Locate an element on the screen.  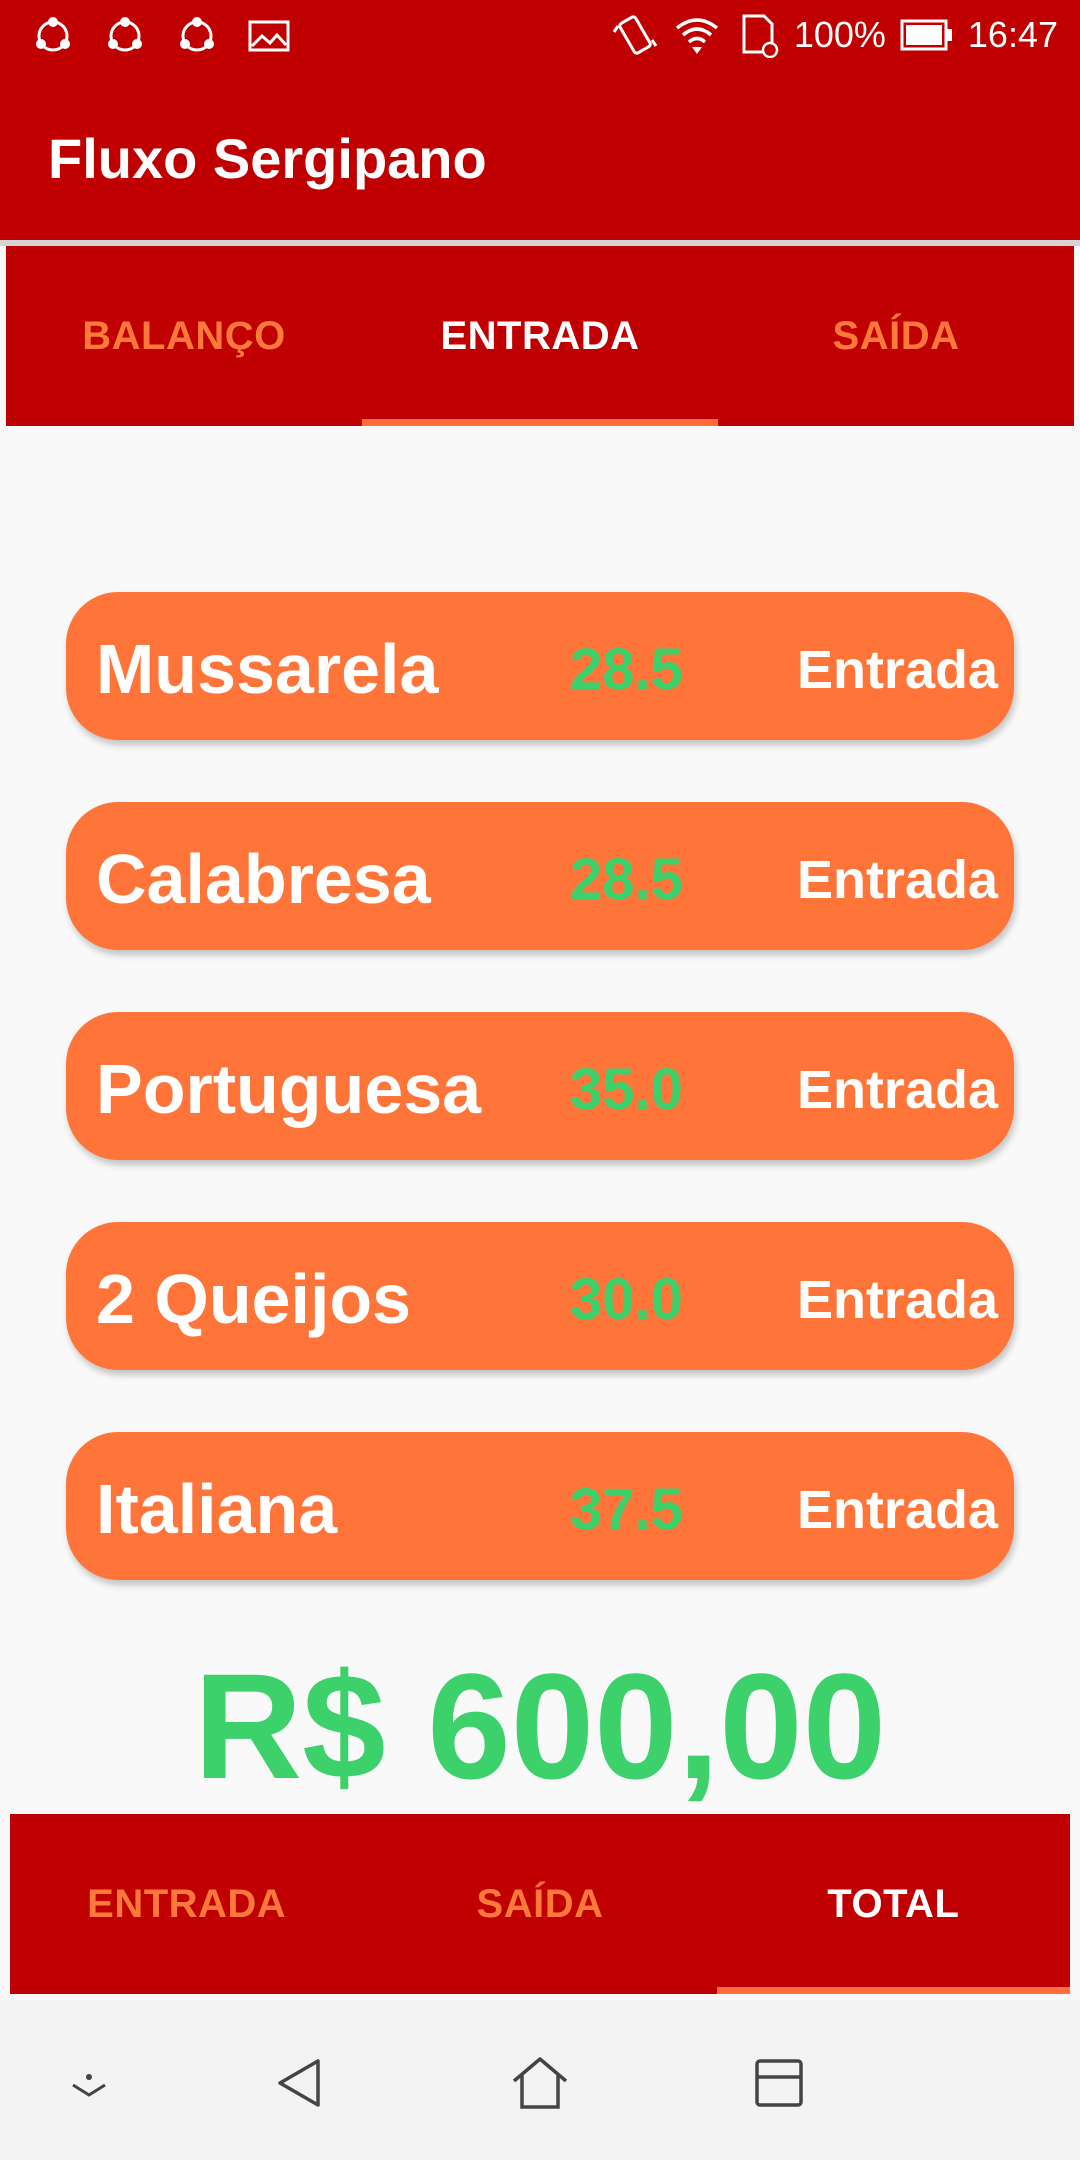
bottom-tab-bar: ENTRADA SAÍDA TOTAL is located at coordinates (540, 1904).